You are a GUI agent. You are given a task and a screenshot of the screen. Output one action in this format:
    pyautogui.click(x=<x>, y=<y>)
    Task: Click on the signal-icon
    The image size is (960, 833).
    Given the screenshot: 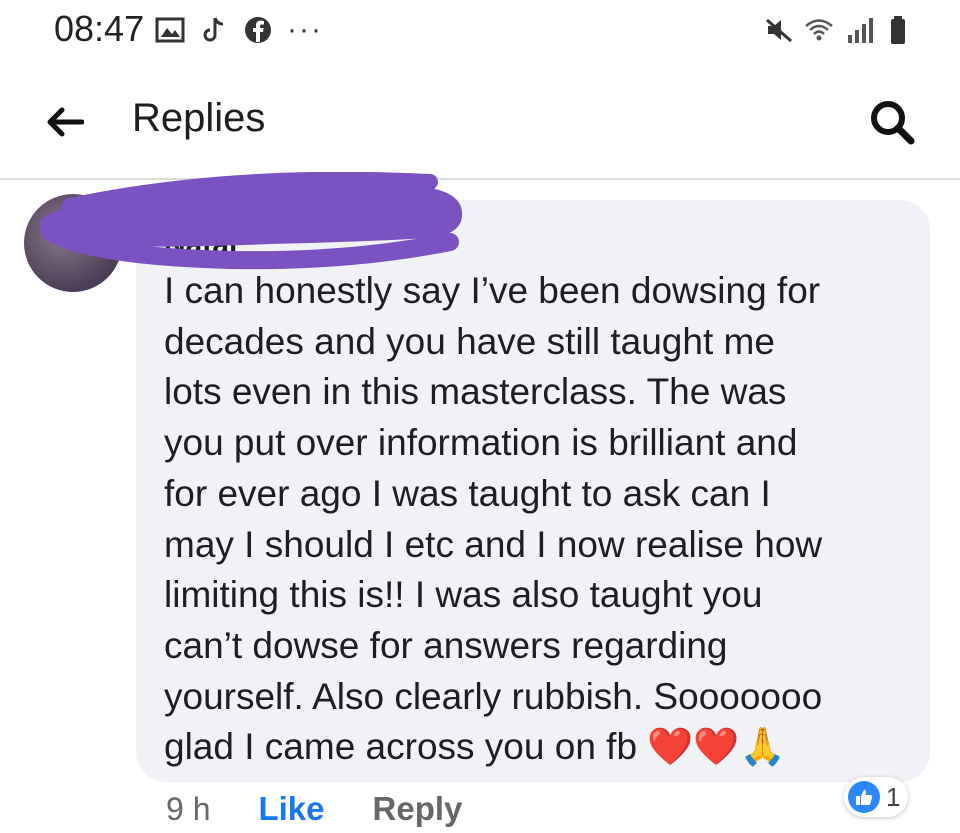 What is the action you would take?
    pyautogui.click(x=859, y=30)
    